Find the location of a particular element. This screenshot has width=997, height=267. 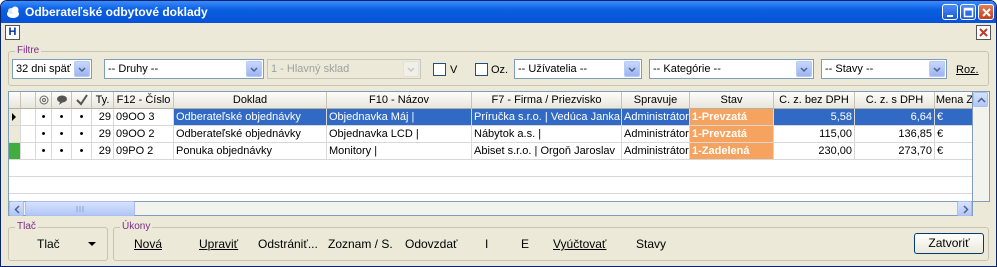

actions-group: Úkony is located at coordinates (551, 241).